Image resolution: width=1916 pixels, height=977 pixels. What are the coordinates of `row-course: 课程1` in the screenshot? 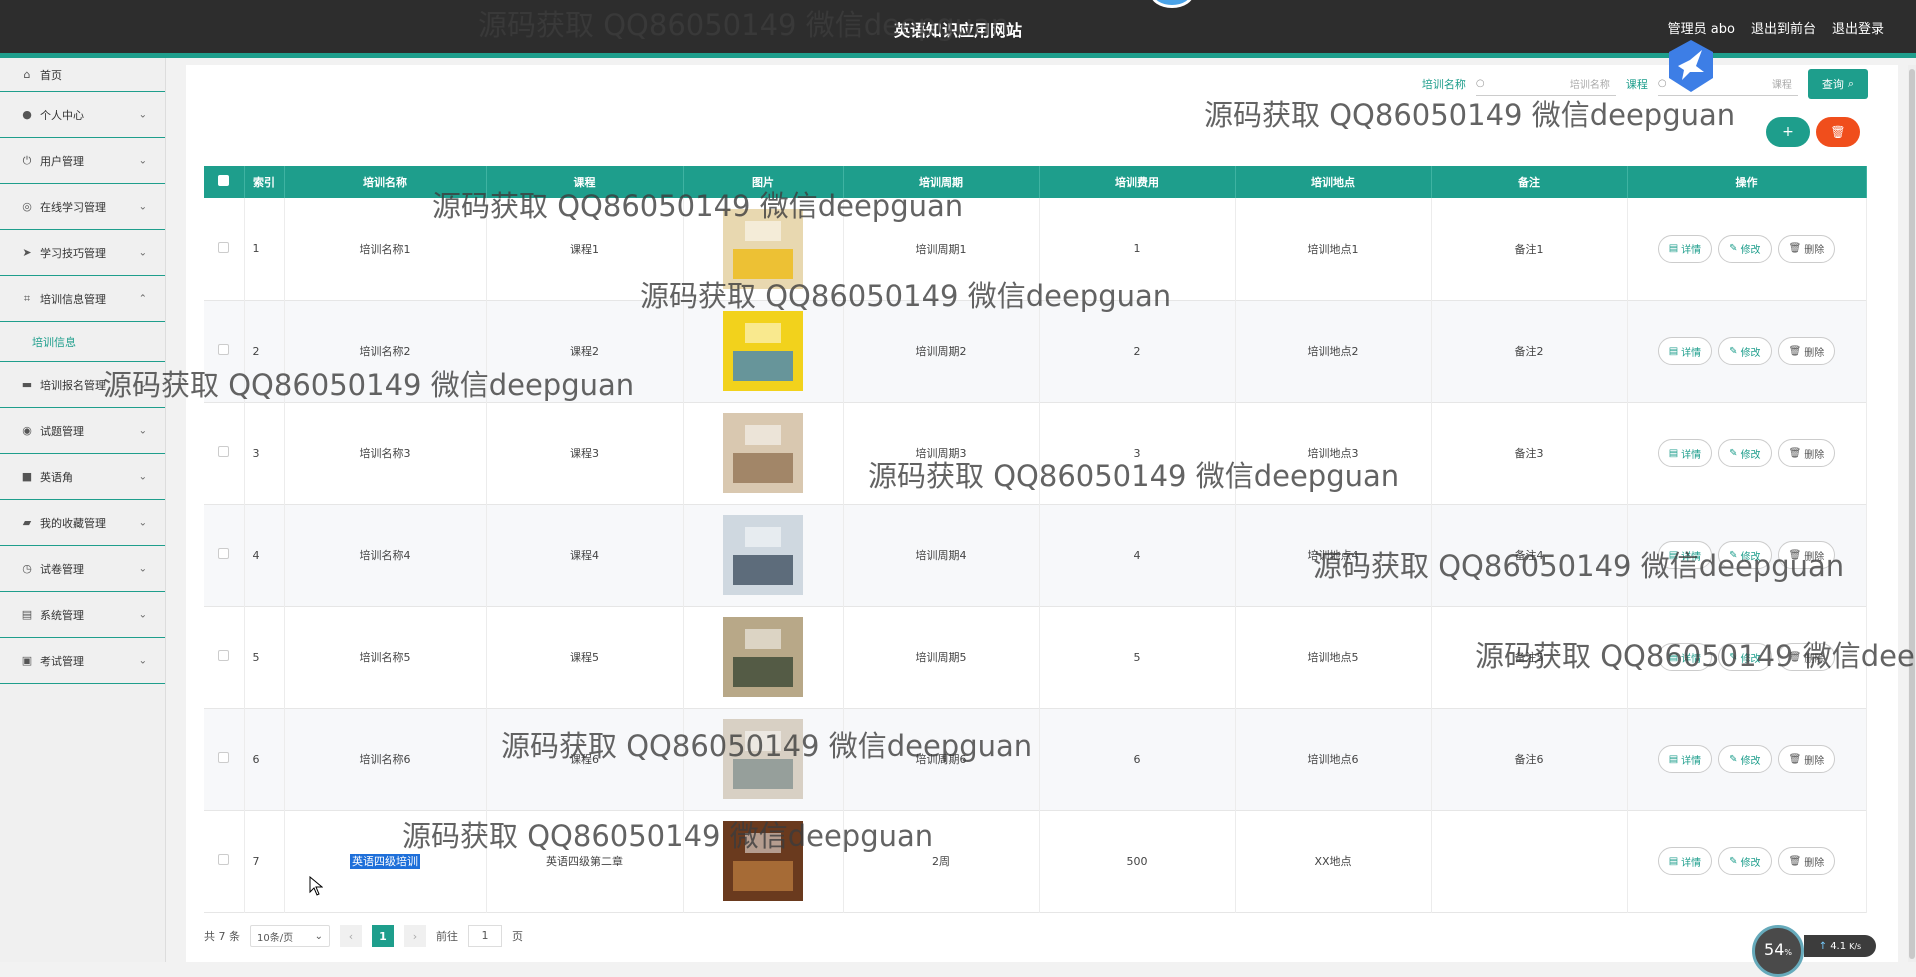 It's located at (585, 249).